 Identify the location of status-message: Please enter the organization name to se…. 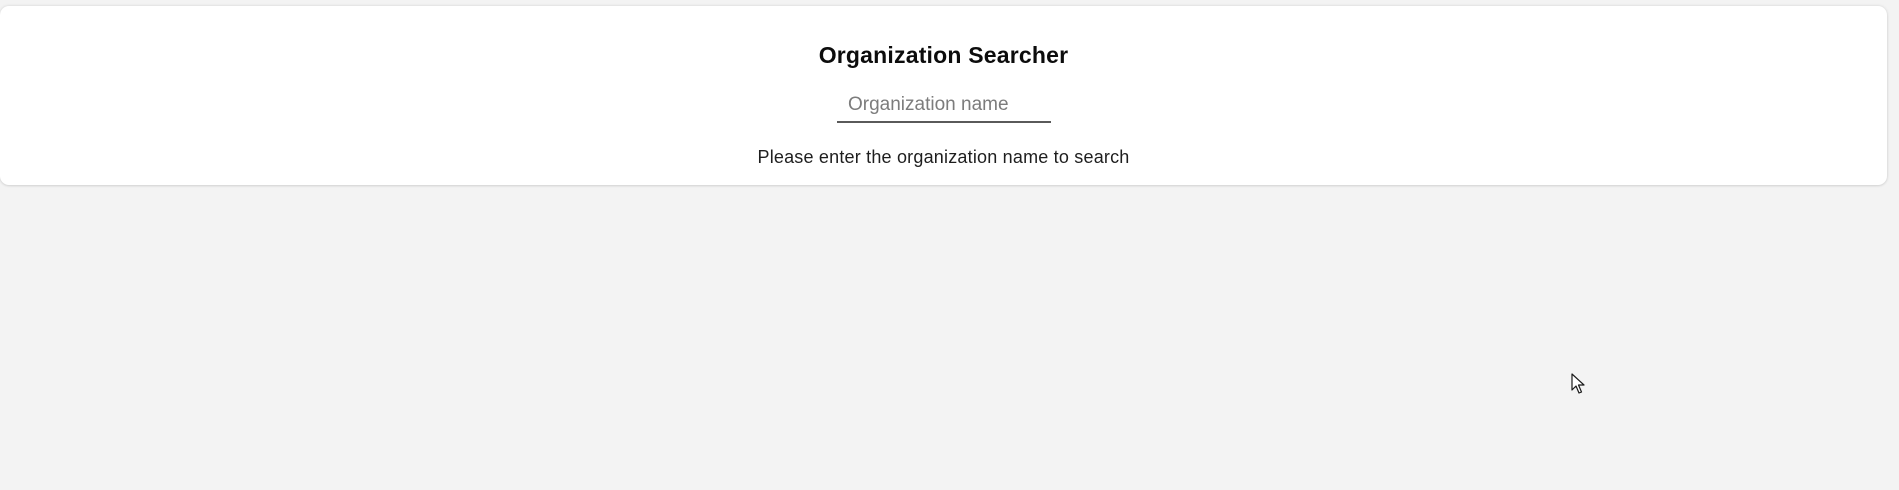
(943, 157).